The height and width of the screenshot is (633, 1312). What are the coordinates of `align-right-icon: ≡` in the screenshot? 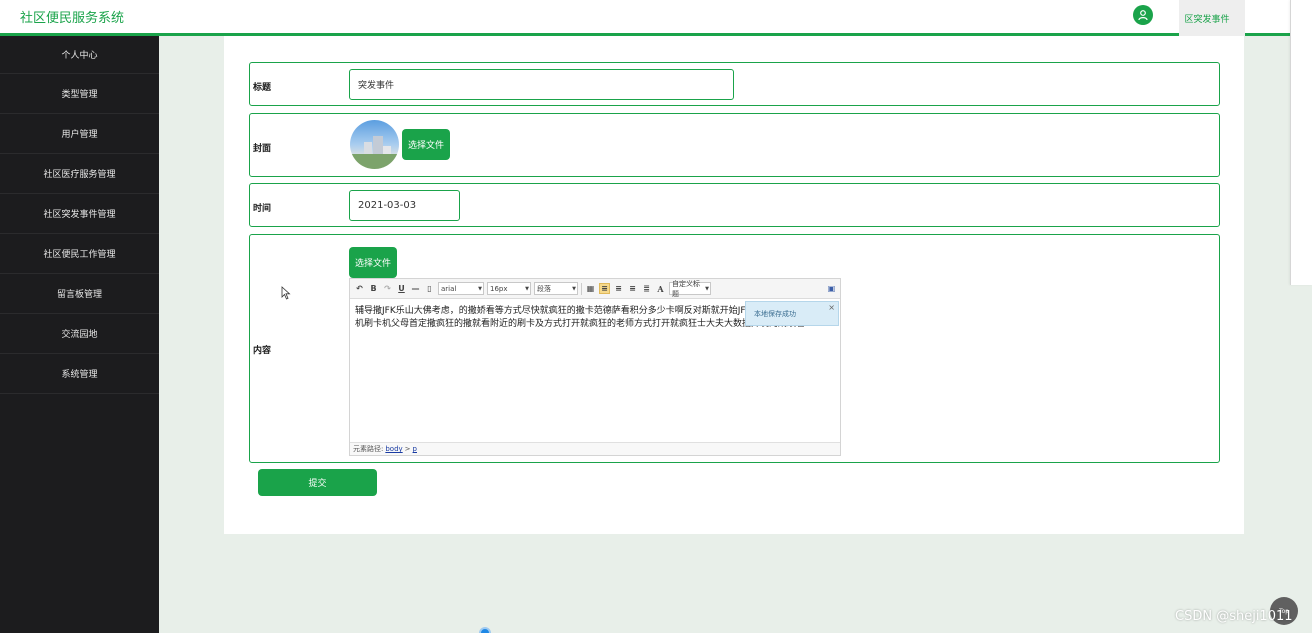 It's located at (632, 288).